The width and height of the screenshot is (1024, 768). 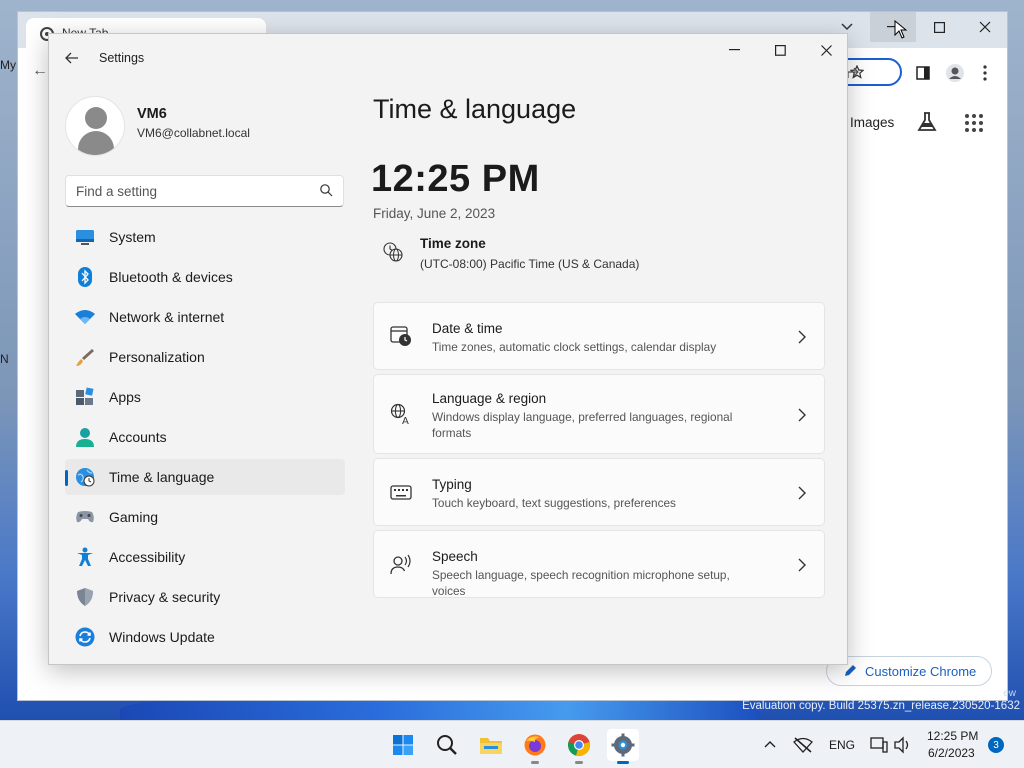 I want to click on chrome-icon, so click(x=579, y=745).